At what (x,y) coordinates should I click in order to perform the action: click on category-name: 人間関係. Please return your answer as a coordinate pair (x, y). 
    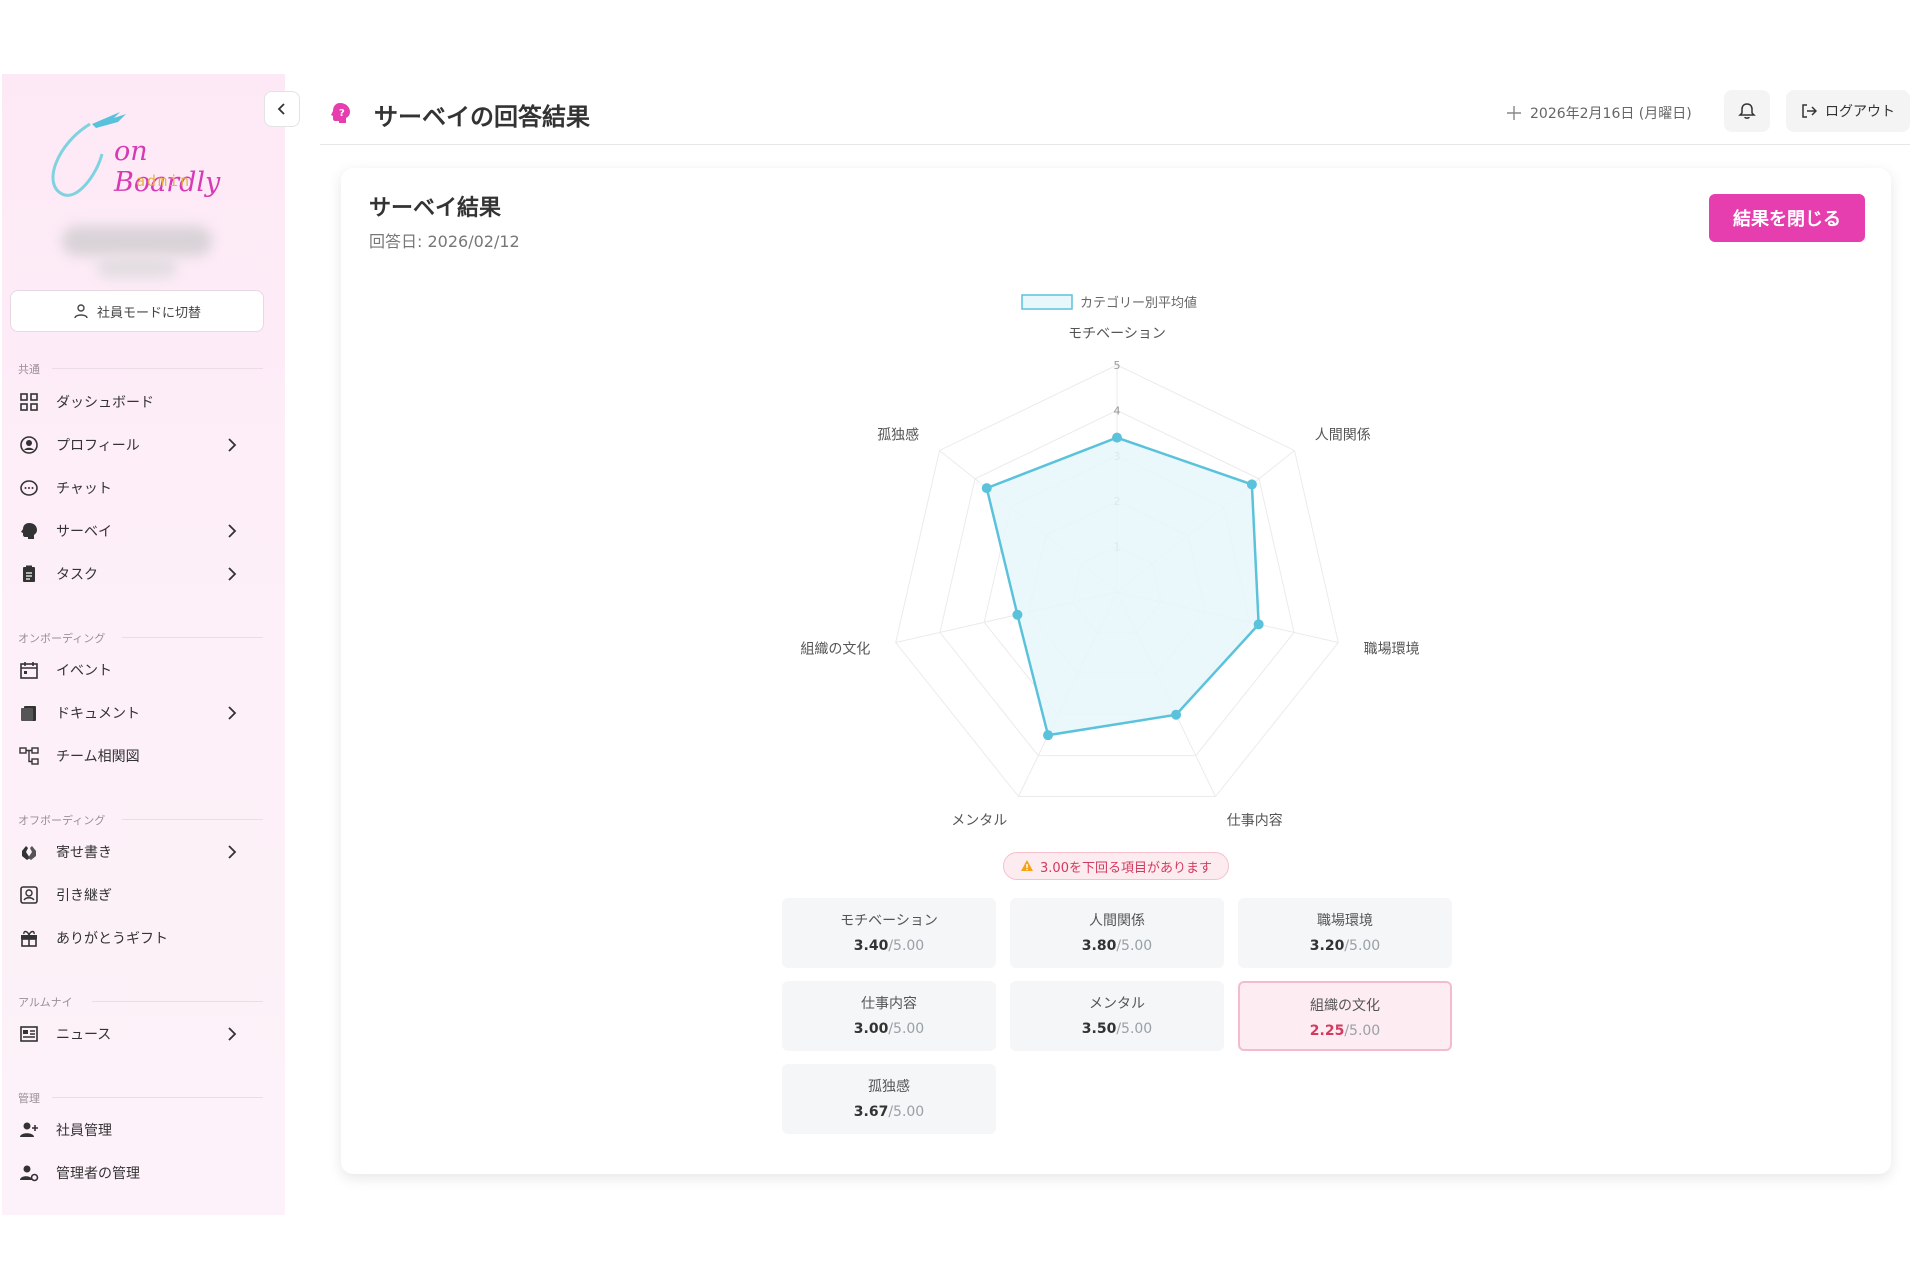
    Looking at the image, I should click on (1117, 921).